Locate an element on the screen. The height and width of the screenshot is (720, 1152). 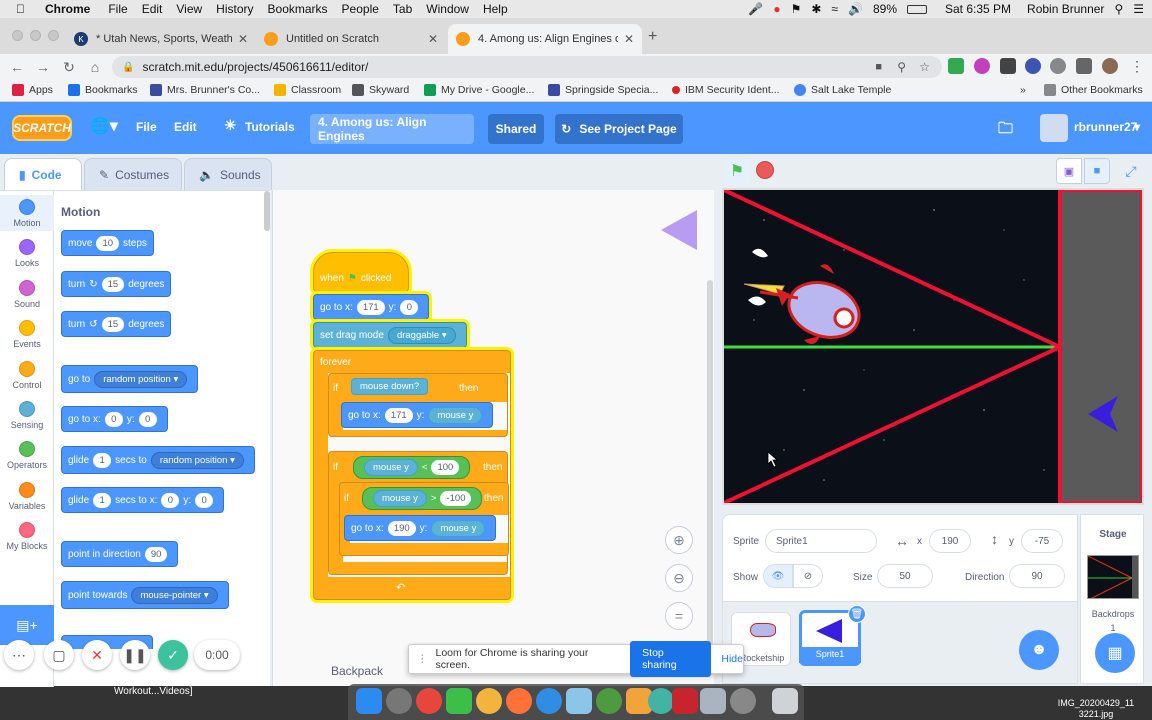
category-operators: Operators is located at coordinates (27, 455).